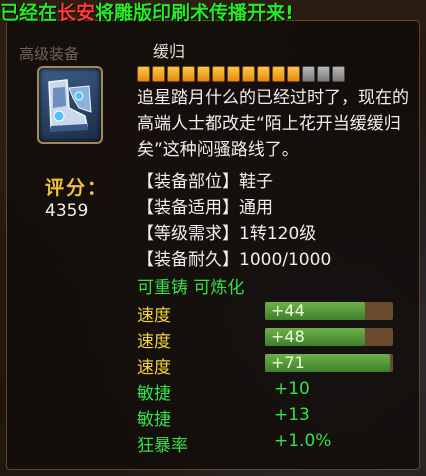 Image resolution: width=426 pixels, height=476 pixels. I want to click on stat-bar-track: +71, so click(329, 363).